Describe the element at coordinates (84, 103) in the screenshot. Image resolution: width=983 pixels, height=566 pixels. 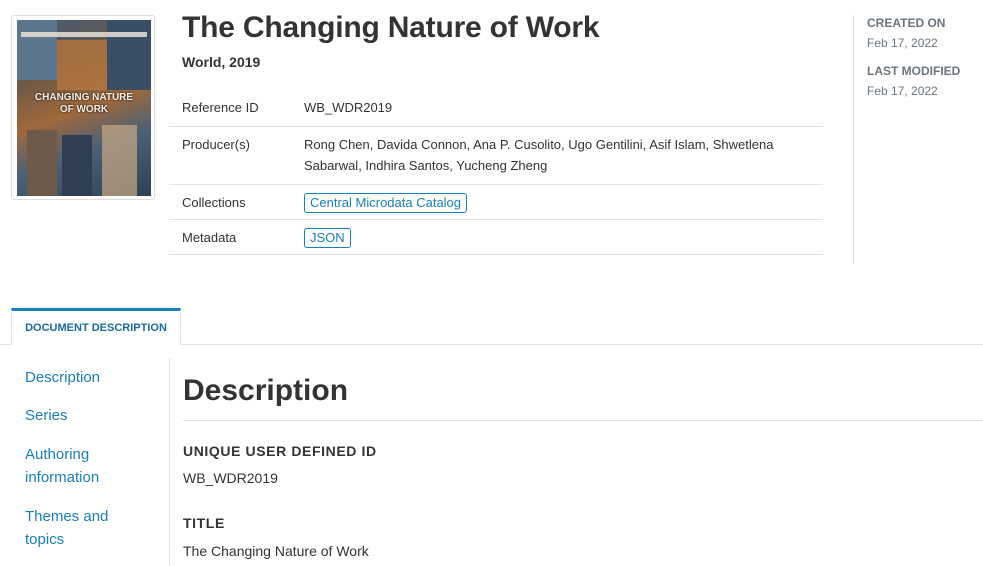
I see `cover-title-text: CHANGING NATURE OF WORK` at that location.